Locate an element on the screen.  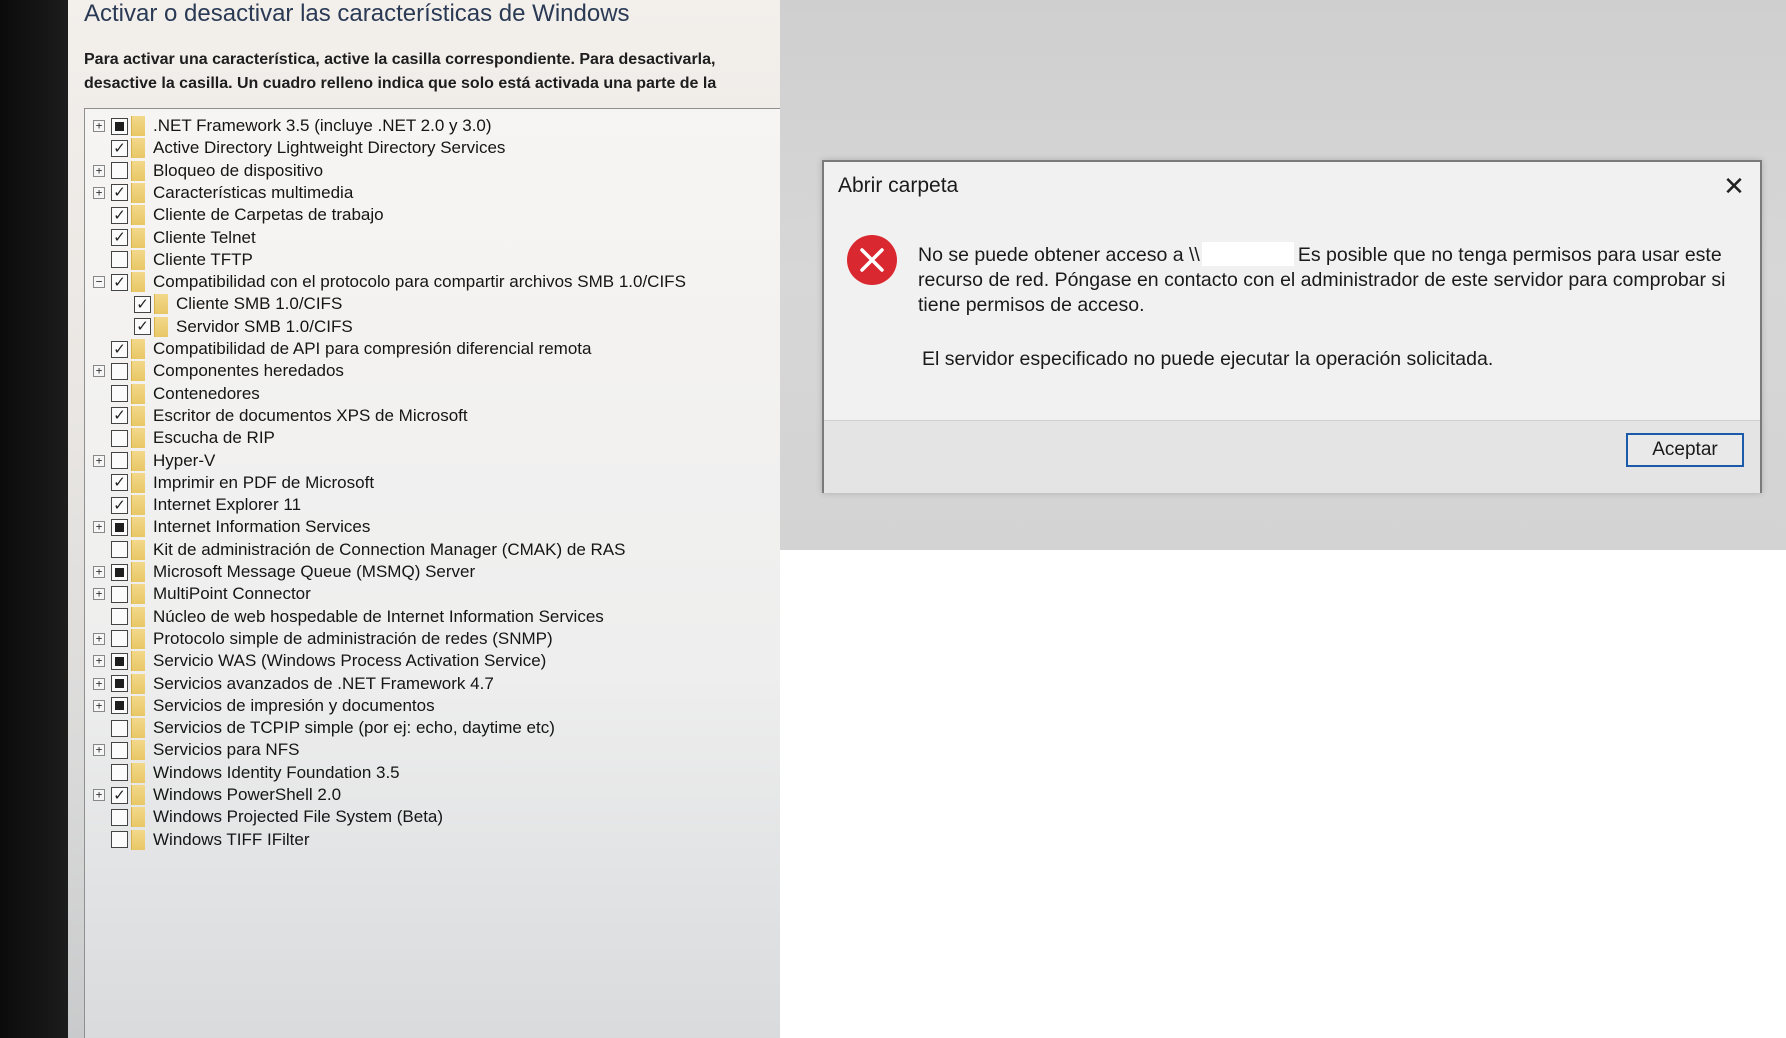
feature-row: Contenedores is located at coordinates (176, 394).